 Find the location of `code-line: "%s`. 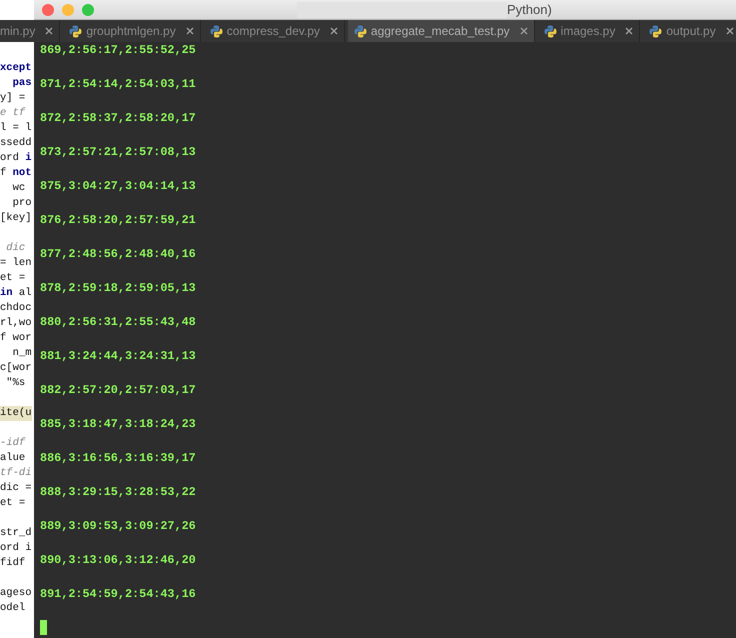

code-line: "%s is located at coordinates (15, 383).